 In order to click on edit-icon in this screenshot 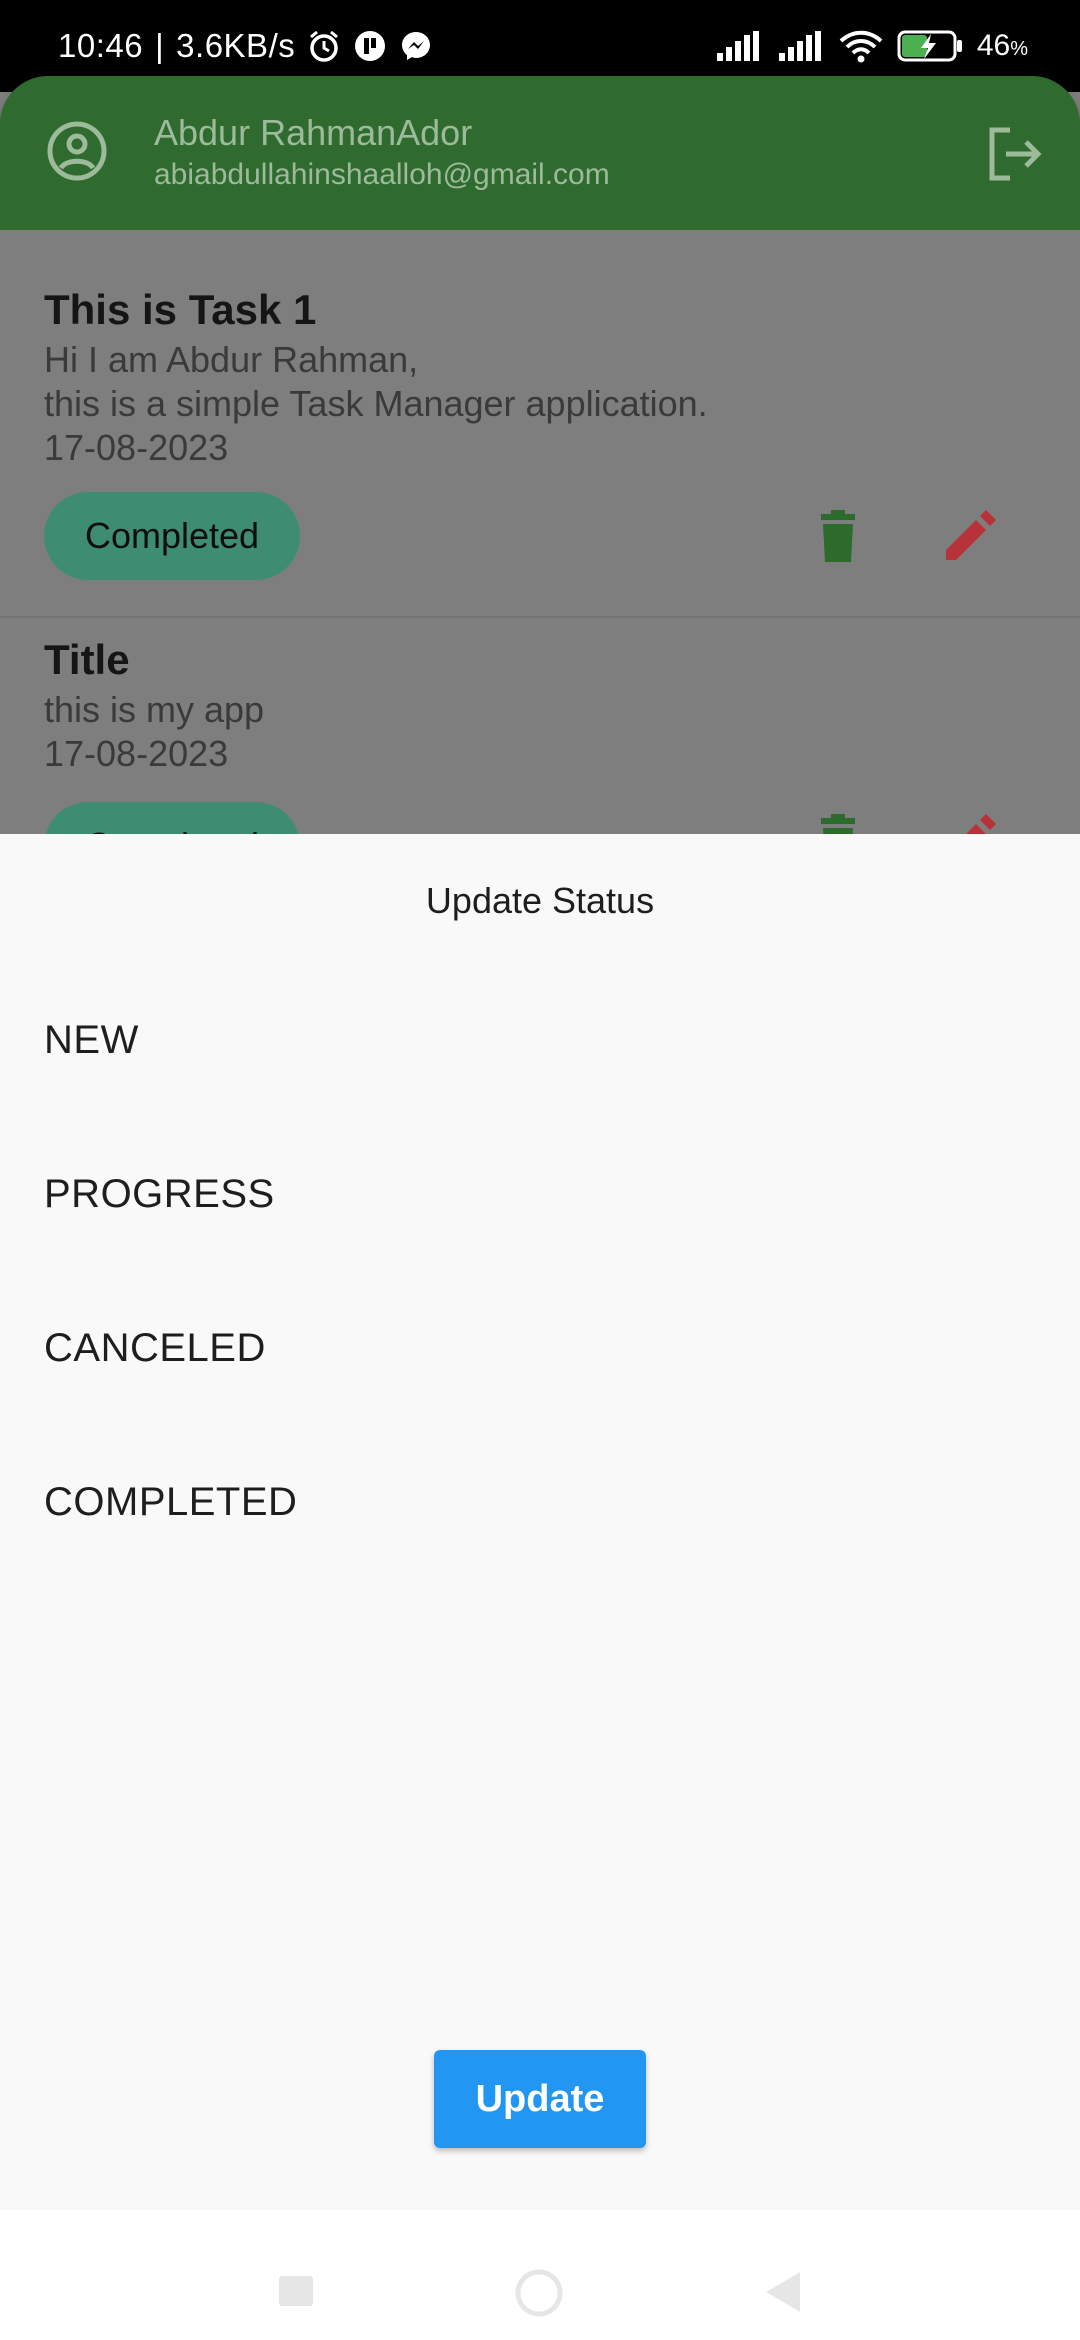, I will do `click(968, 536)`.